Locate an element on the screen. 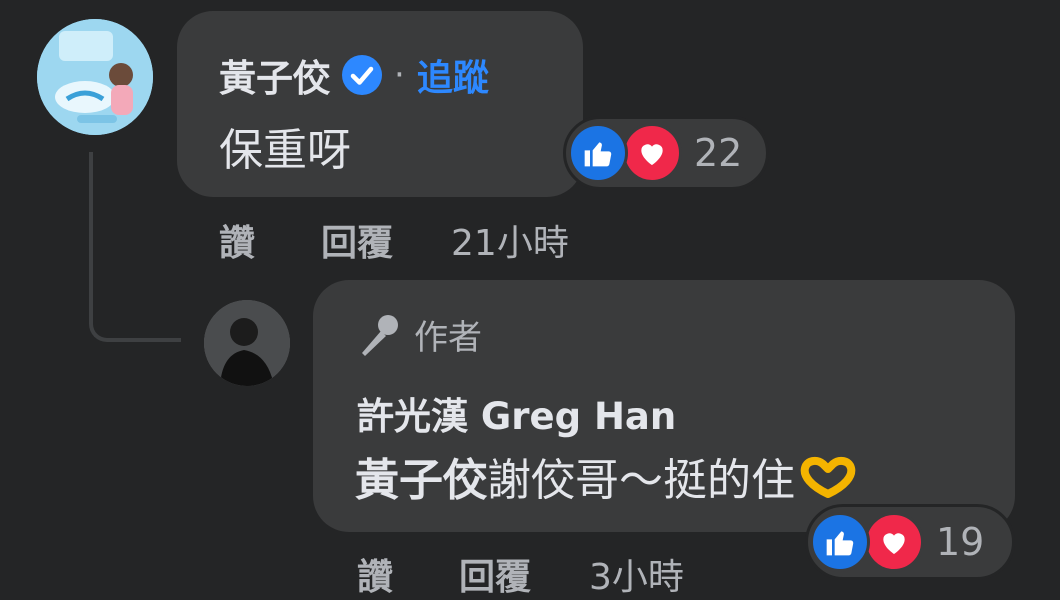 This screenshot has width=1060, height=600. reply-author-avatar is located at coordinates (247, 343).